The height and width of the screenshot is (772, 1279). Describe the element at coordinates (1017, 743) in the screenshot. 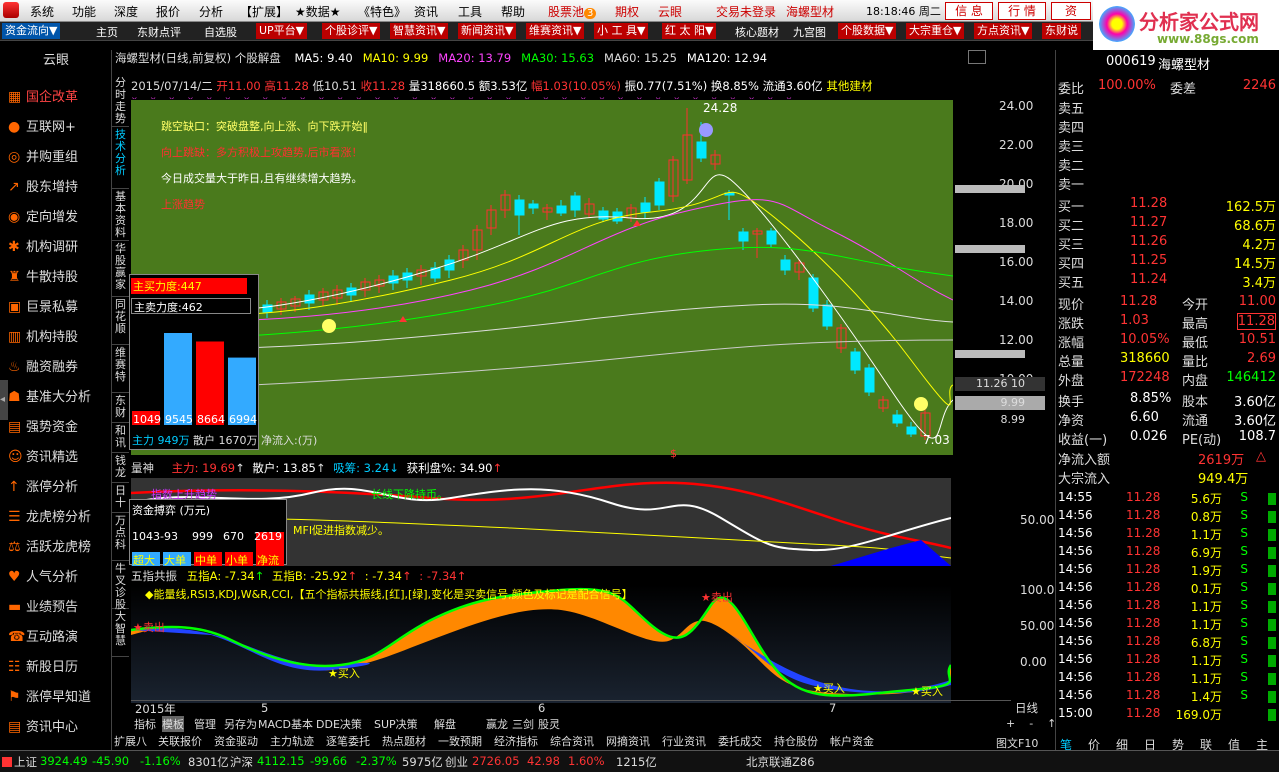

I see `f10-button: 图文F10` at that location.